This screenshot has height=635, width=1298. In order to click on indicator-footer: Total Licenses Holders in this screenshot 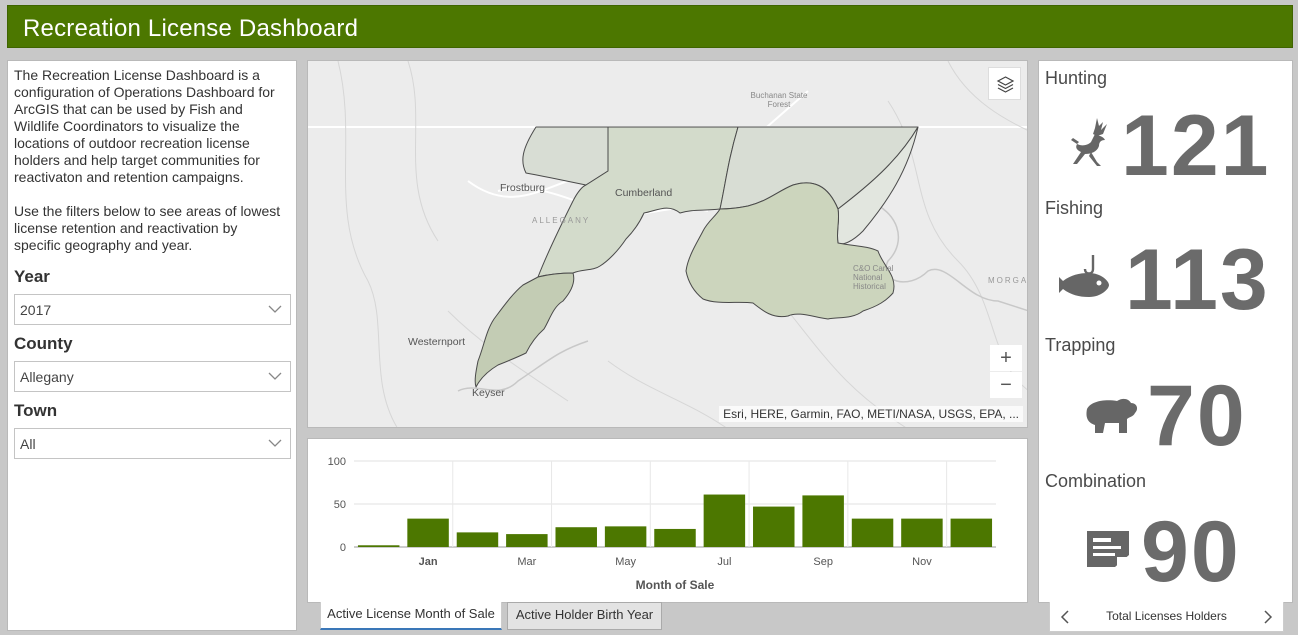, I will do `click(1166, 617)`.